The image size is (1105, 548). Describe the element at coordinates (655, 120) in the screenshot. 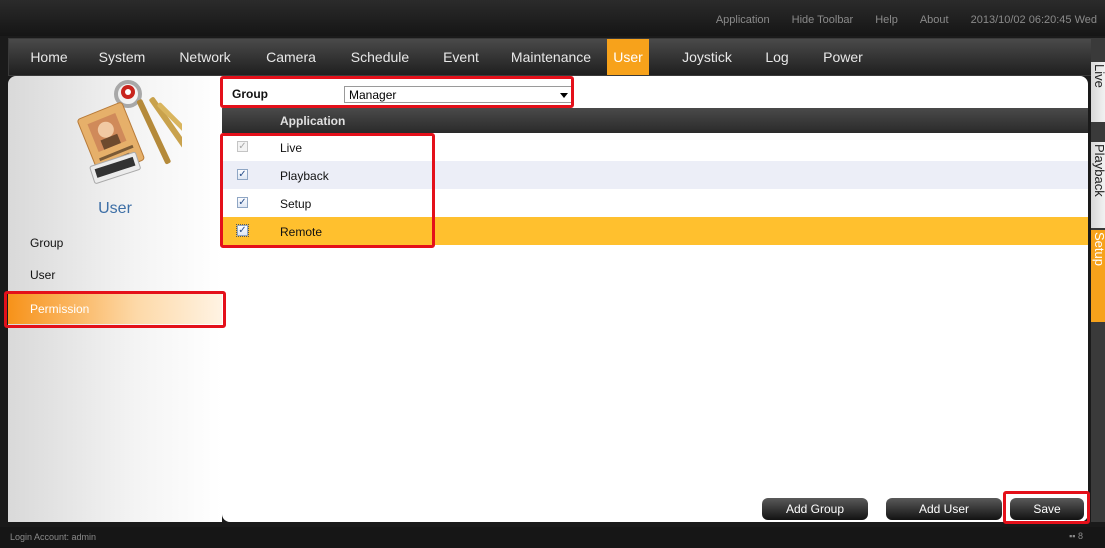

I see `table-header: Application` at that location.